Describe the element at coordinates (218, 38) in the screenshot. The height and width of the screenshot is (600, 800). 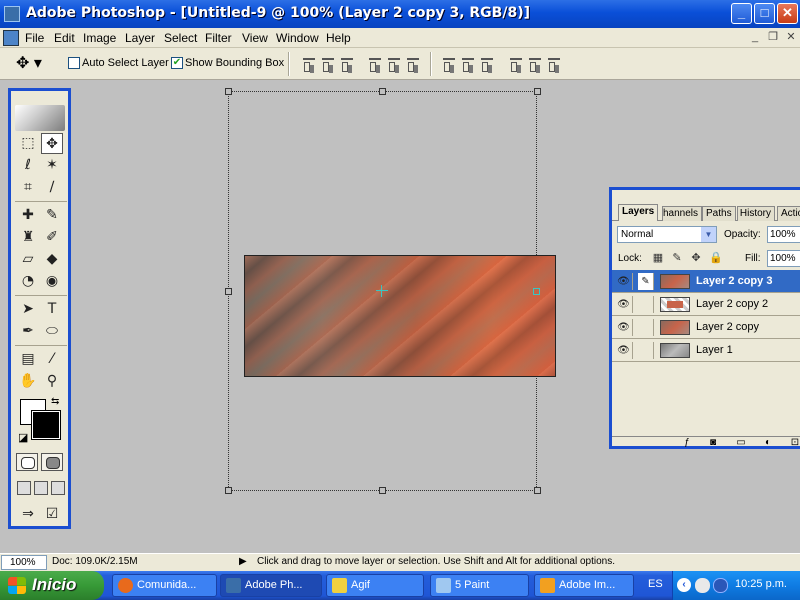
I see `menu-filter: Filter` at that location.